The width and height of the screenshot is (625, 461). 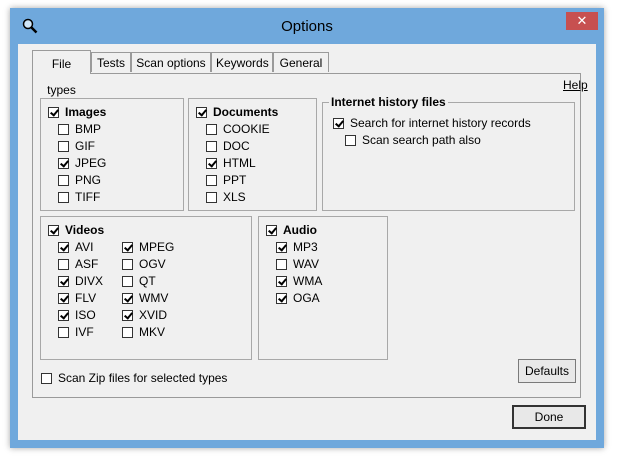 What do you see at coordinates (237, 112) in the screenshot?
I see `documents-checkbox: Documents` at bounding box center [237, 112].